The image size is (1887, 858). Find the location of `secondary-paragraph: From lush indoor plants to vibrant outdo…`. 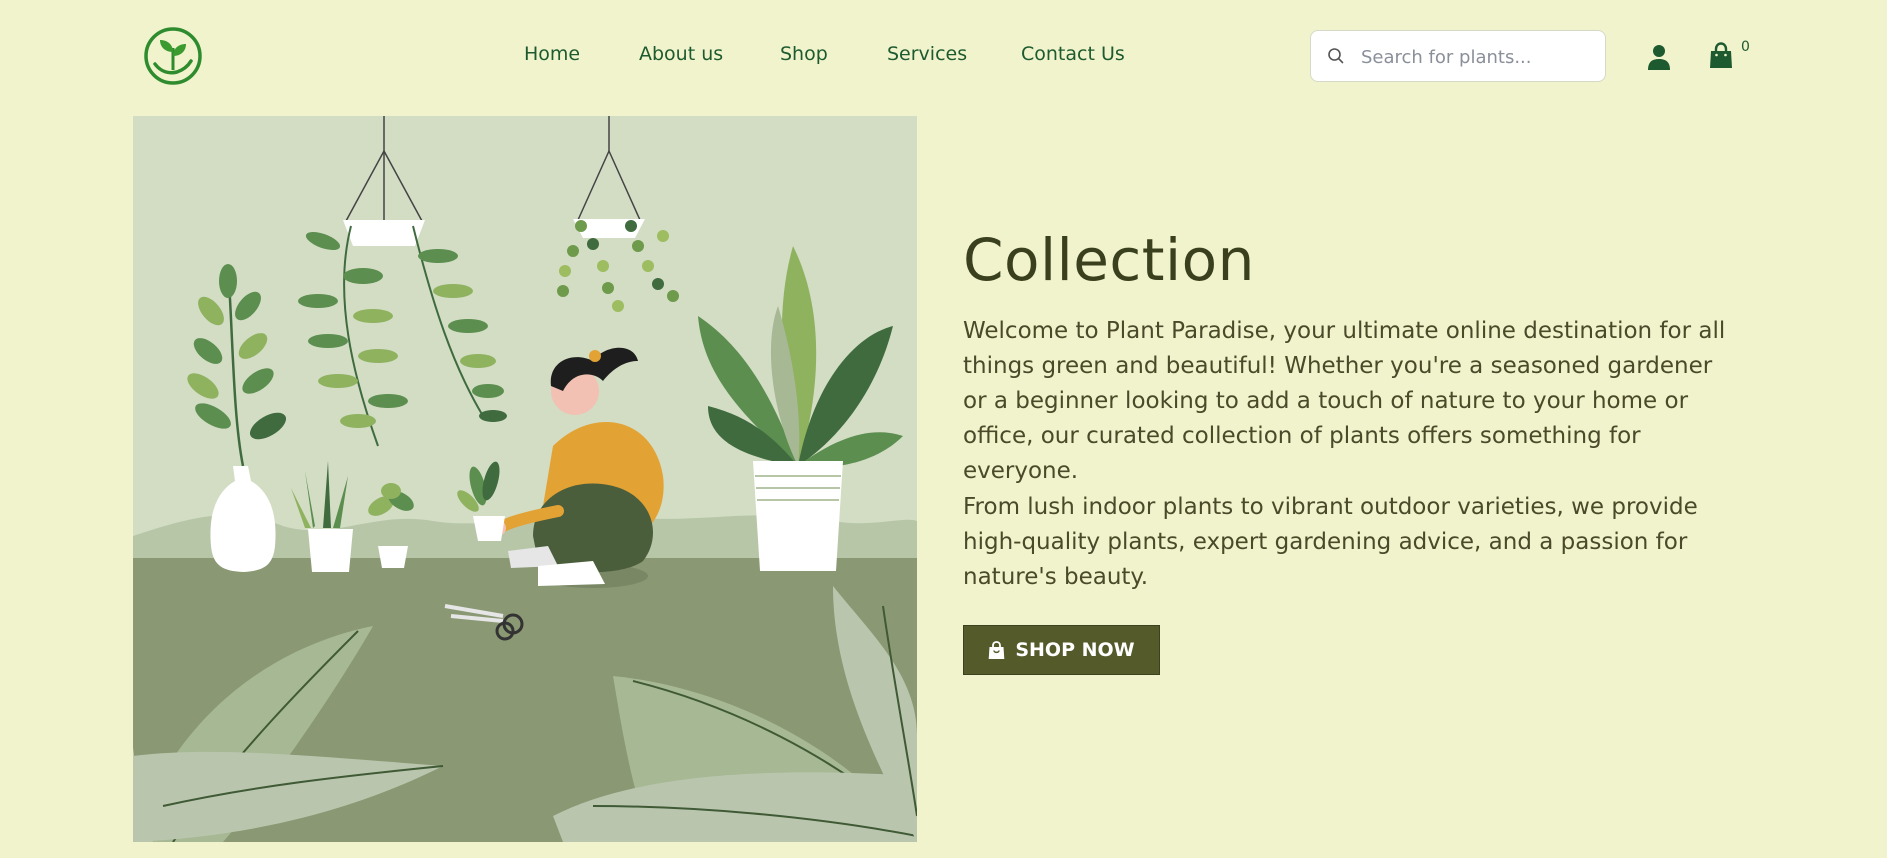

secondary-paragraph: From lush indoor plants to vibrant outdo… is located at coordinates (1330, 542).